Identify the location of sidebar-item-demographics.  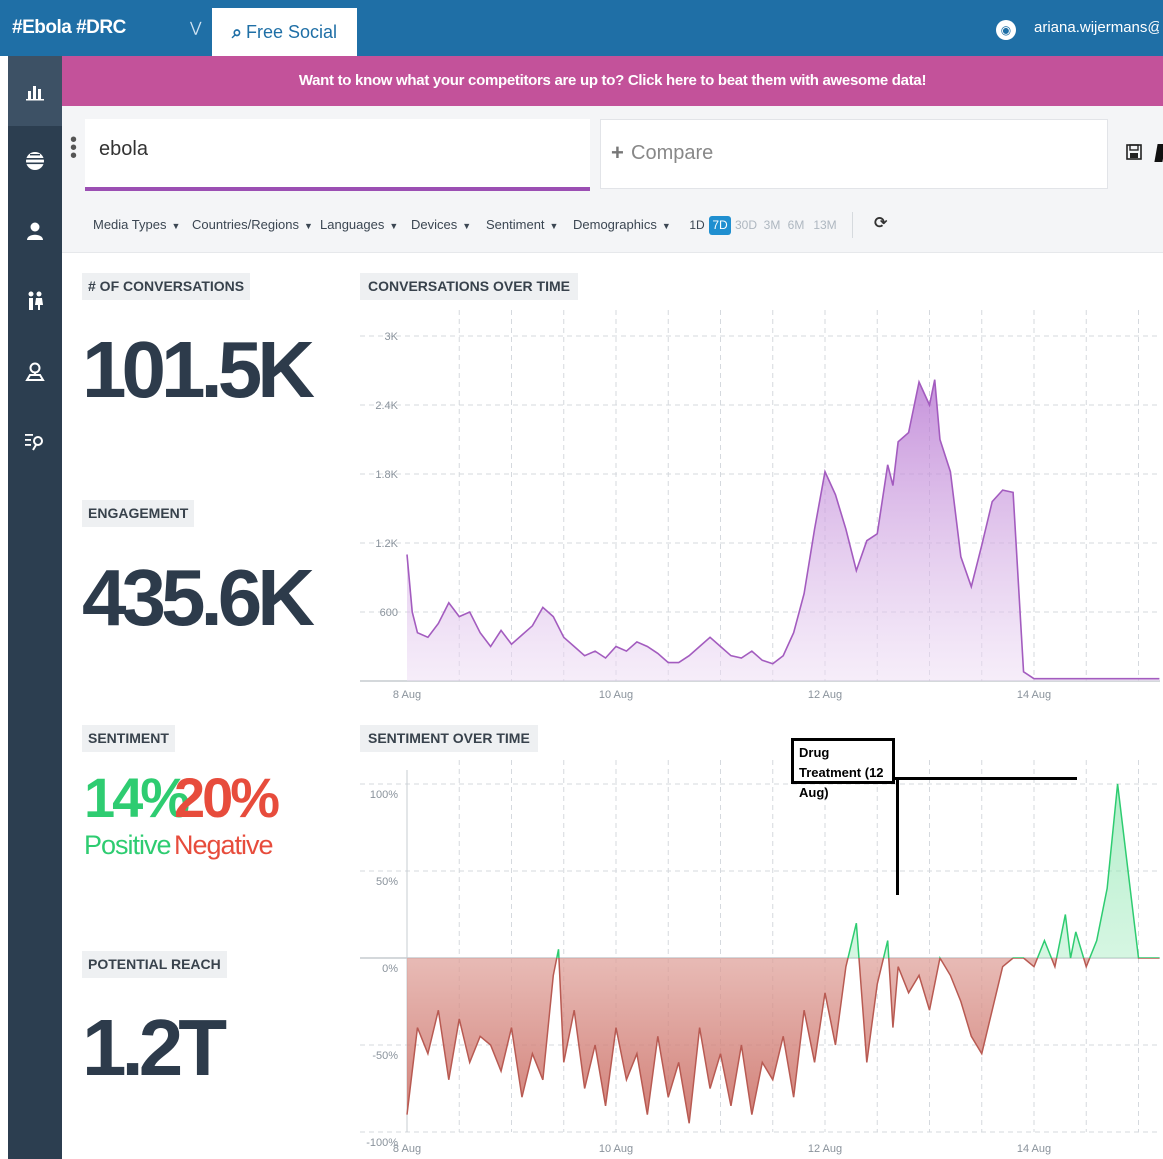
(35, 301).